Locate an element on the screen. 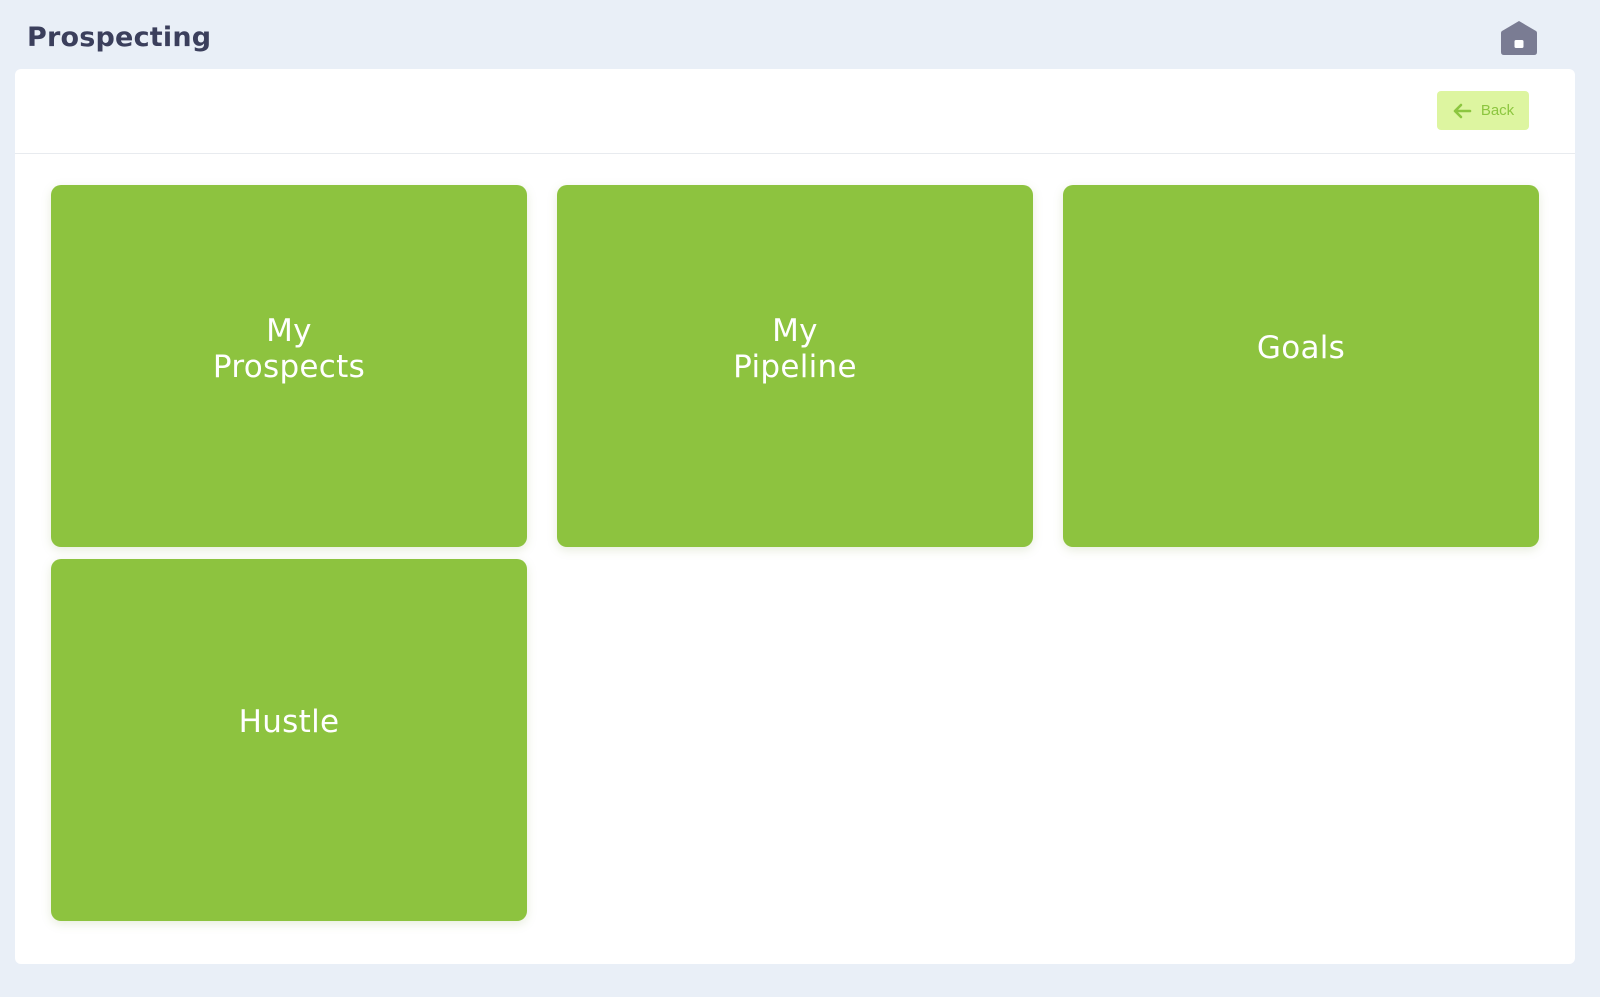 The image size is (1600, 997). back-button-label: Back is located at coordinates (1497, 110).